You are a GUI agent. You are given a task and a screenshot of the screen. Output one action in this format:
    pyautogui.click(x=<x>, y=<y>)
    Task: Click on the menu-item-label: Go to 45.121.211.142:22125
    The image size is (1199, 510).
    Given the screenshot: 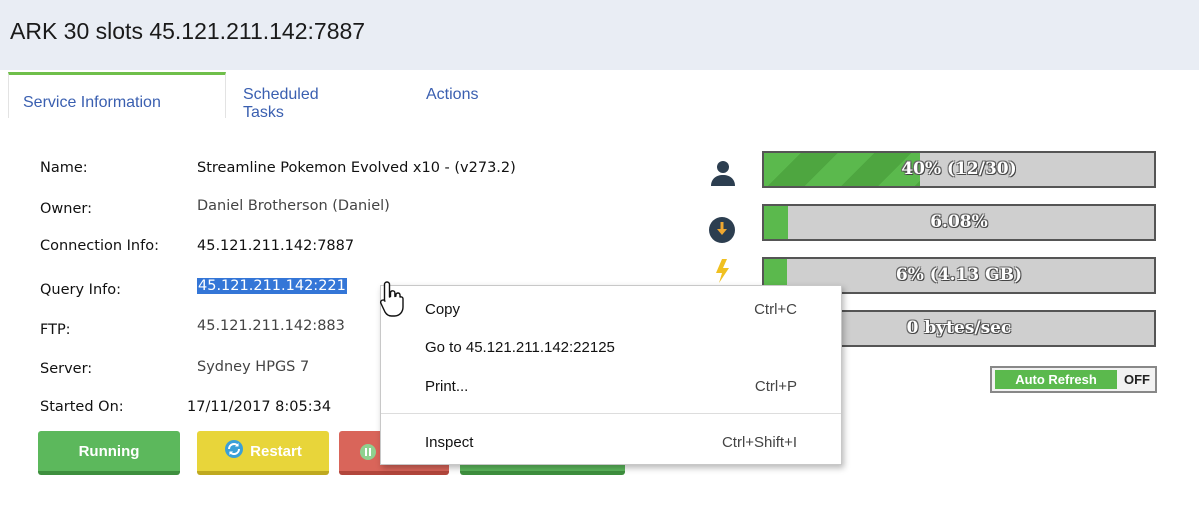 What is the action you would take?
    pyautogui.click(x=520, y=347)
    